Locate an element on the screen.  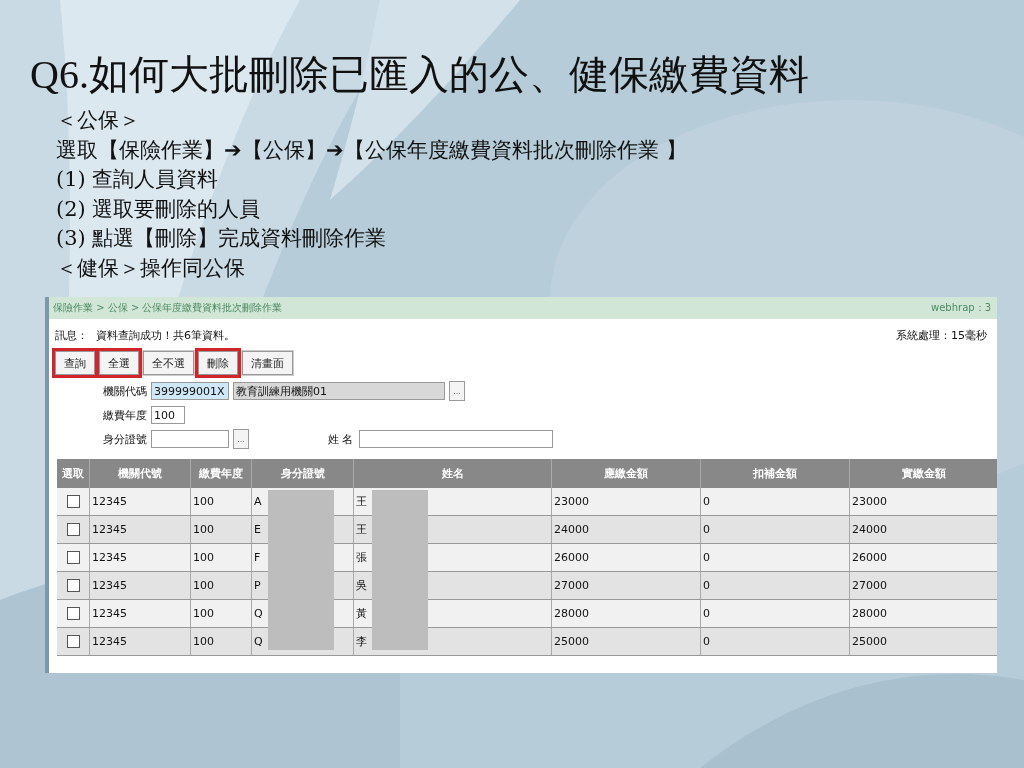
column-header: 機關代號 is located at coordinates (140, 473).